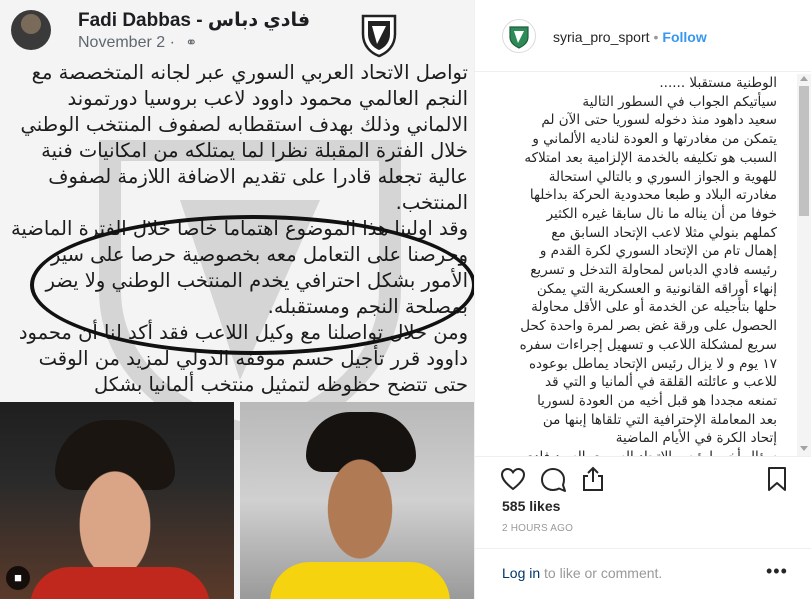 The width and height of the screenshot is (811, 599). What do you see at coordinates (537, 528) in the screenshot?
I see `post-timestamp: 2 HOURS AGO` at bounding box center [537, 528].